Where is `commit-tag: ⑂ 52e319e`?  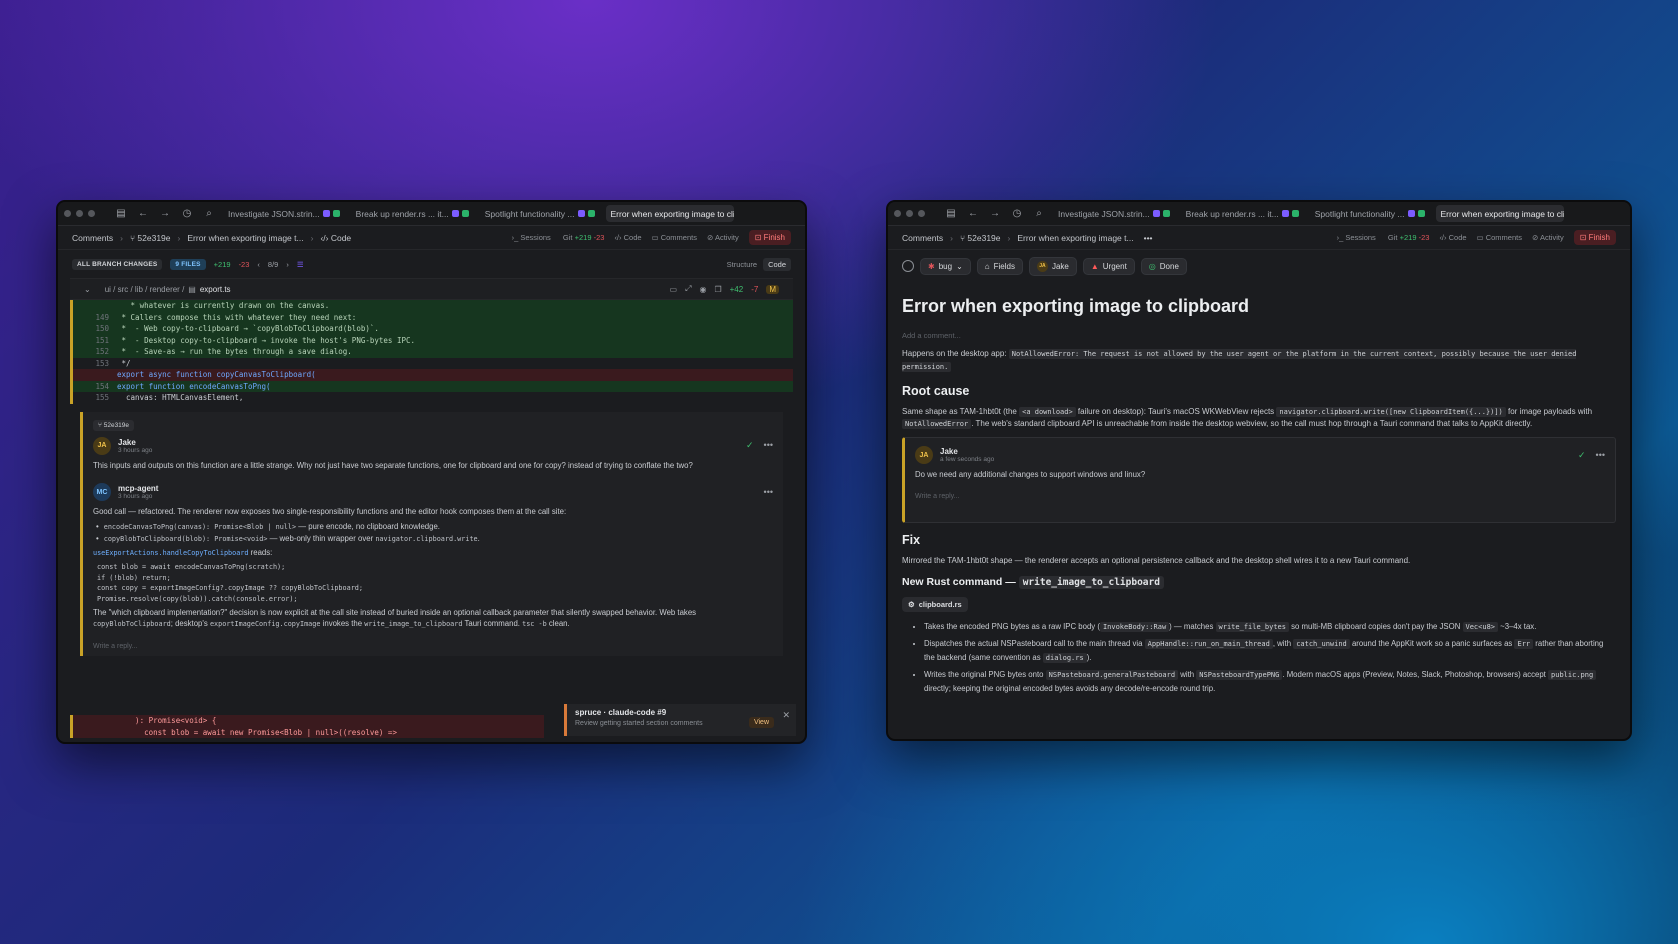 commit-tag: ⑂ 52e319e is located at coordinates (114, 425).